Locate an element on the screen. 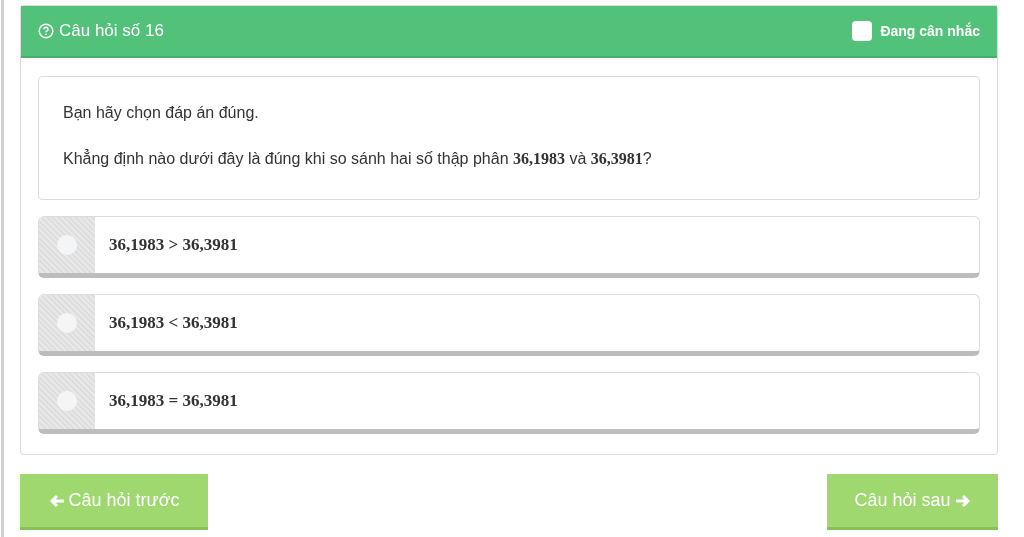  option-text: 36,1983 > 36,3981 is located at coordinates (173, 245).